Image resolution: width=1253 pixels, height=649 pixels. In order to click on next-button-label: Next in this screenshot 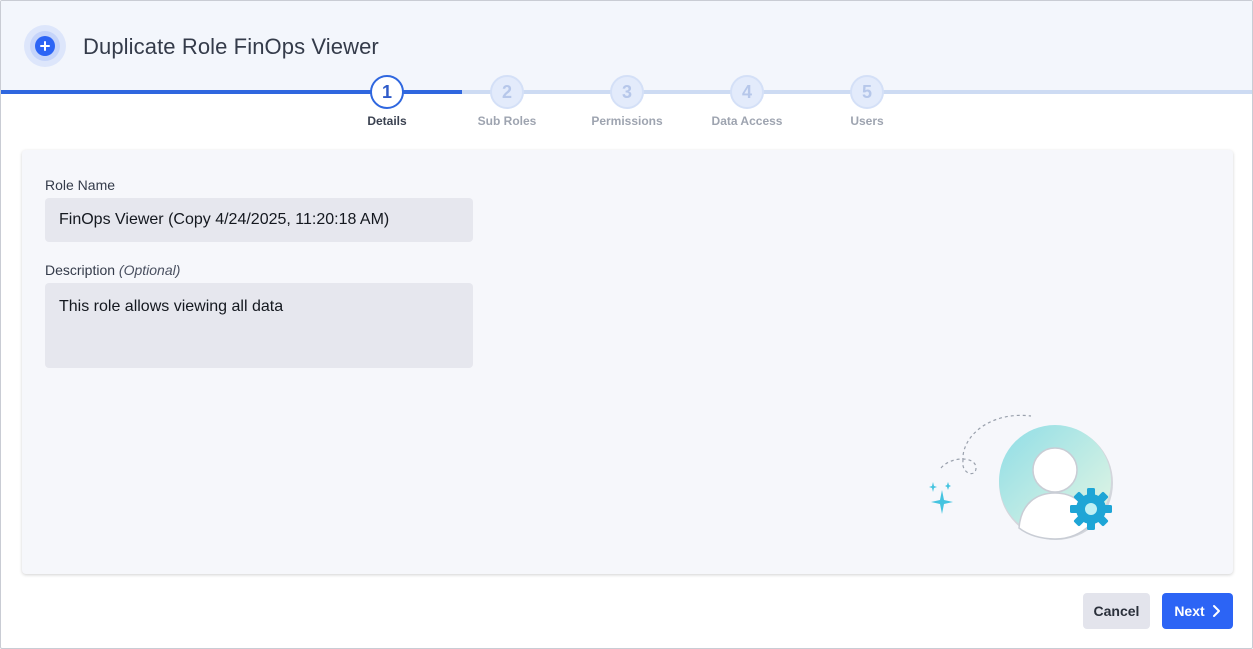, I will do `click(1189, 611)`.